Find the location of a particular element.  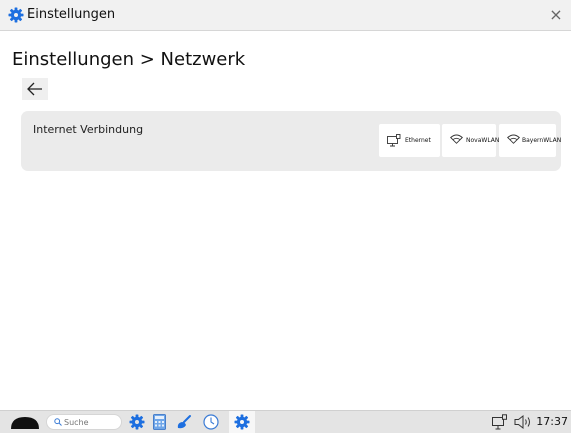

arrow-left-icon is located at coordinates (34, 89).